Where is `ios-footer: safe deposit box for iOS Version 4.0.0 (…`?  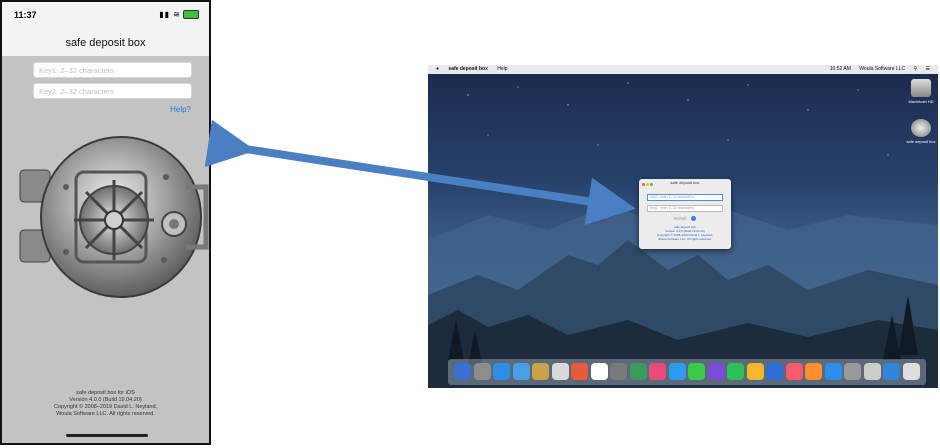 ios-footer: safe deposit box for iOS Version 4.0.0 (… is located at coordinates (105, 404).